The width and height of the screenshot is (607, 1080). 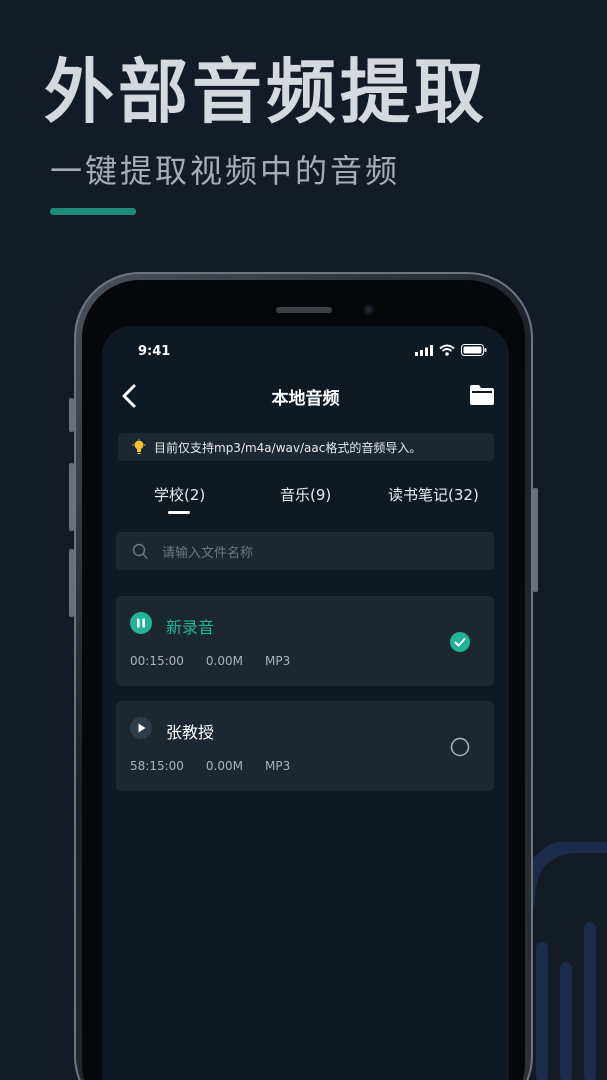 What do you see at coordinates (208, 553) in the screenshot?
I see `search-placeholder: 请输入文件名称` at bounding box center [208, 553].